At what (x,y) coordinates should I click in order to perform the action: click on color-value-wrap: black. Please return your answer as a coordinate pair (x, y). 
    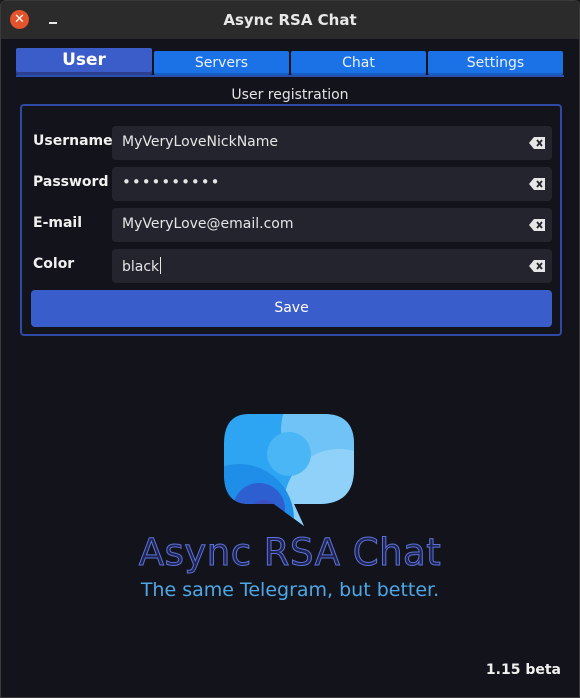
    Looking at the image, I should click on (142, 266).